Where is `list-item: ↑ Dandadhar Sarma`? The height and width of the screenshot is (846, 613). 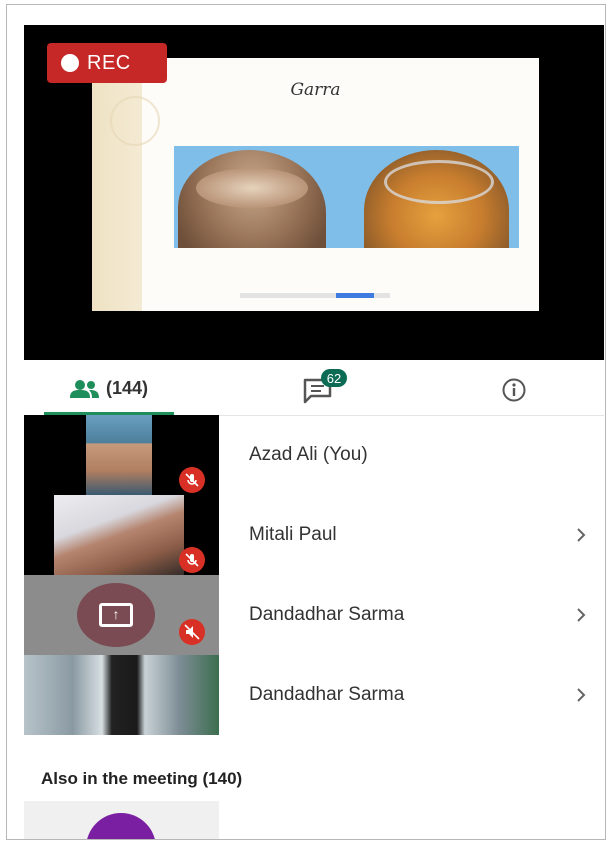
list-item: ↑ Dandadhar Sarma is located at coordinates (314, 615).